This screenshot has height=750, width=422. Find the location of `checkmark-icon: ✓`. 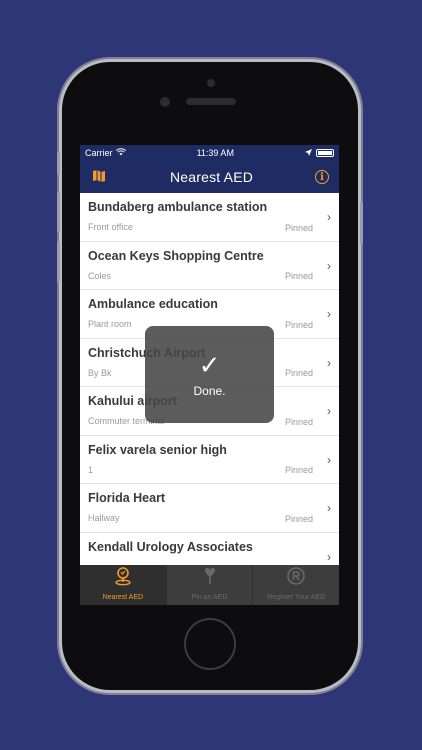

checkmark-icon: ✓ is located at coordinates (209, 364).